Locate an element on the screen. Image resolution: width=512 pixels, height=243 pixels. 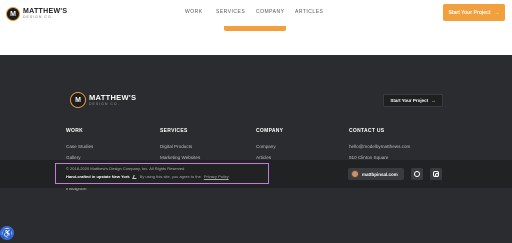
partial-cta-button is located at coordinates (255, 28).